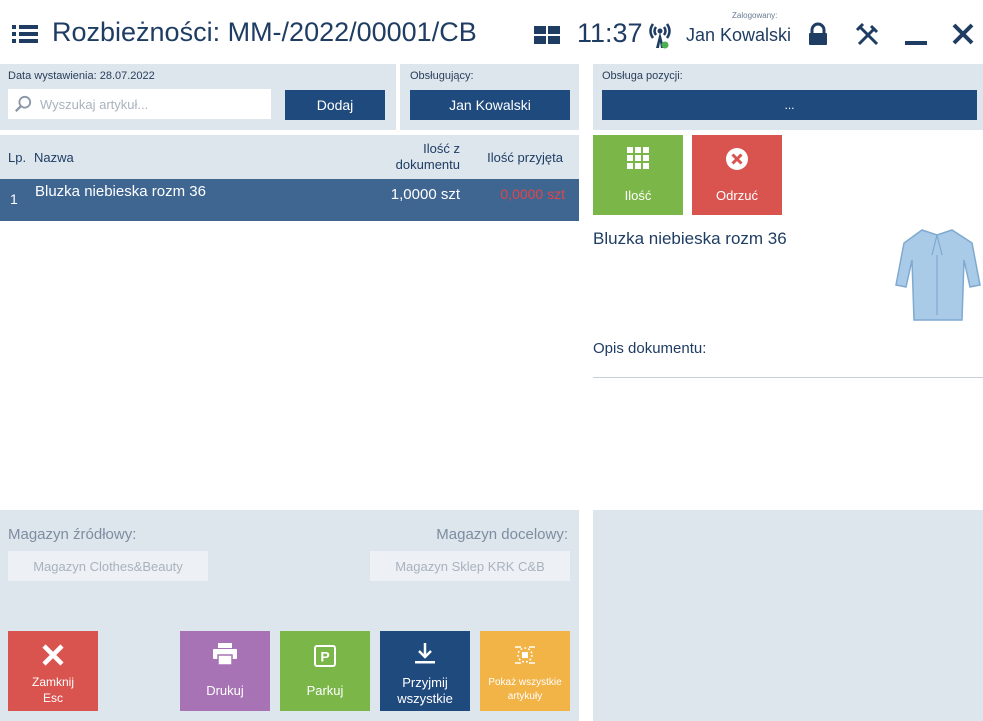 The width and height of the screenshot is (983, 721). Describe the element at coordinates (818, 34) in the screenshot. I see `lock-icon` at that location.